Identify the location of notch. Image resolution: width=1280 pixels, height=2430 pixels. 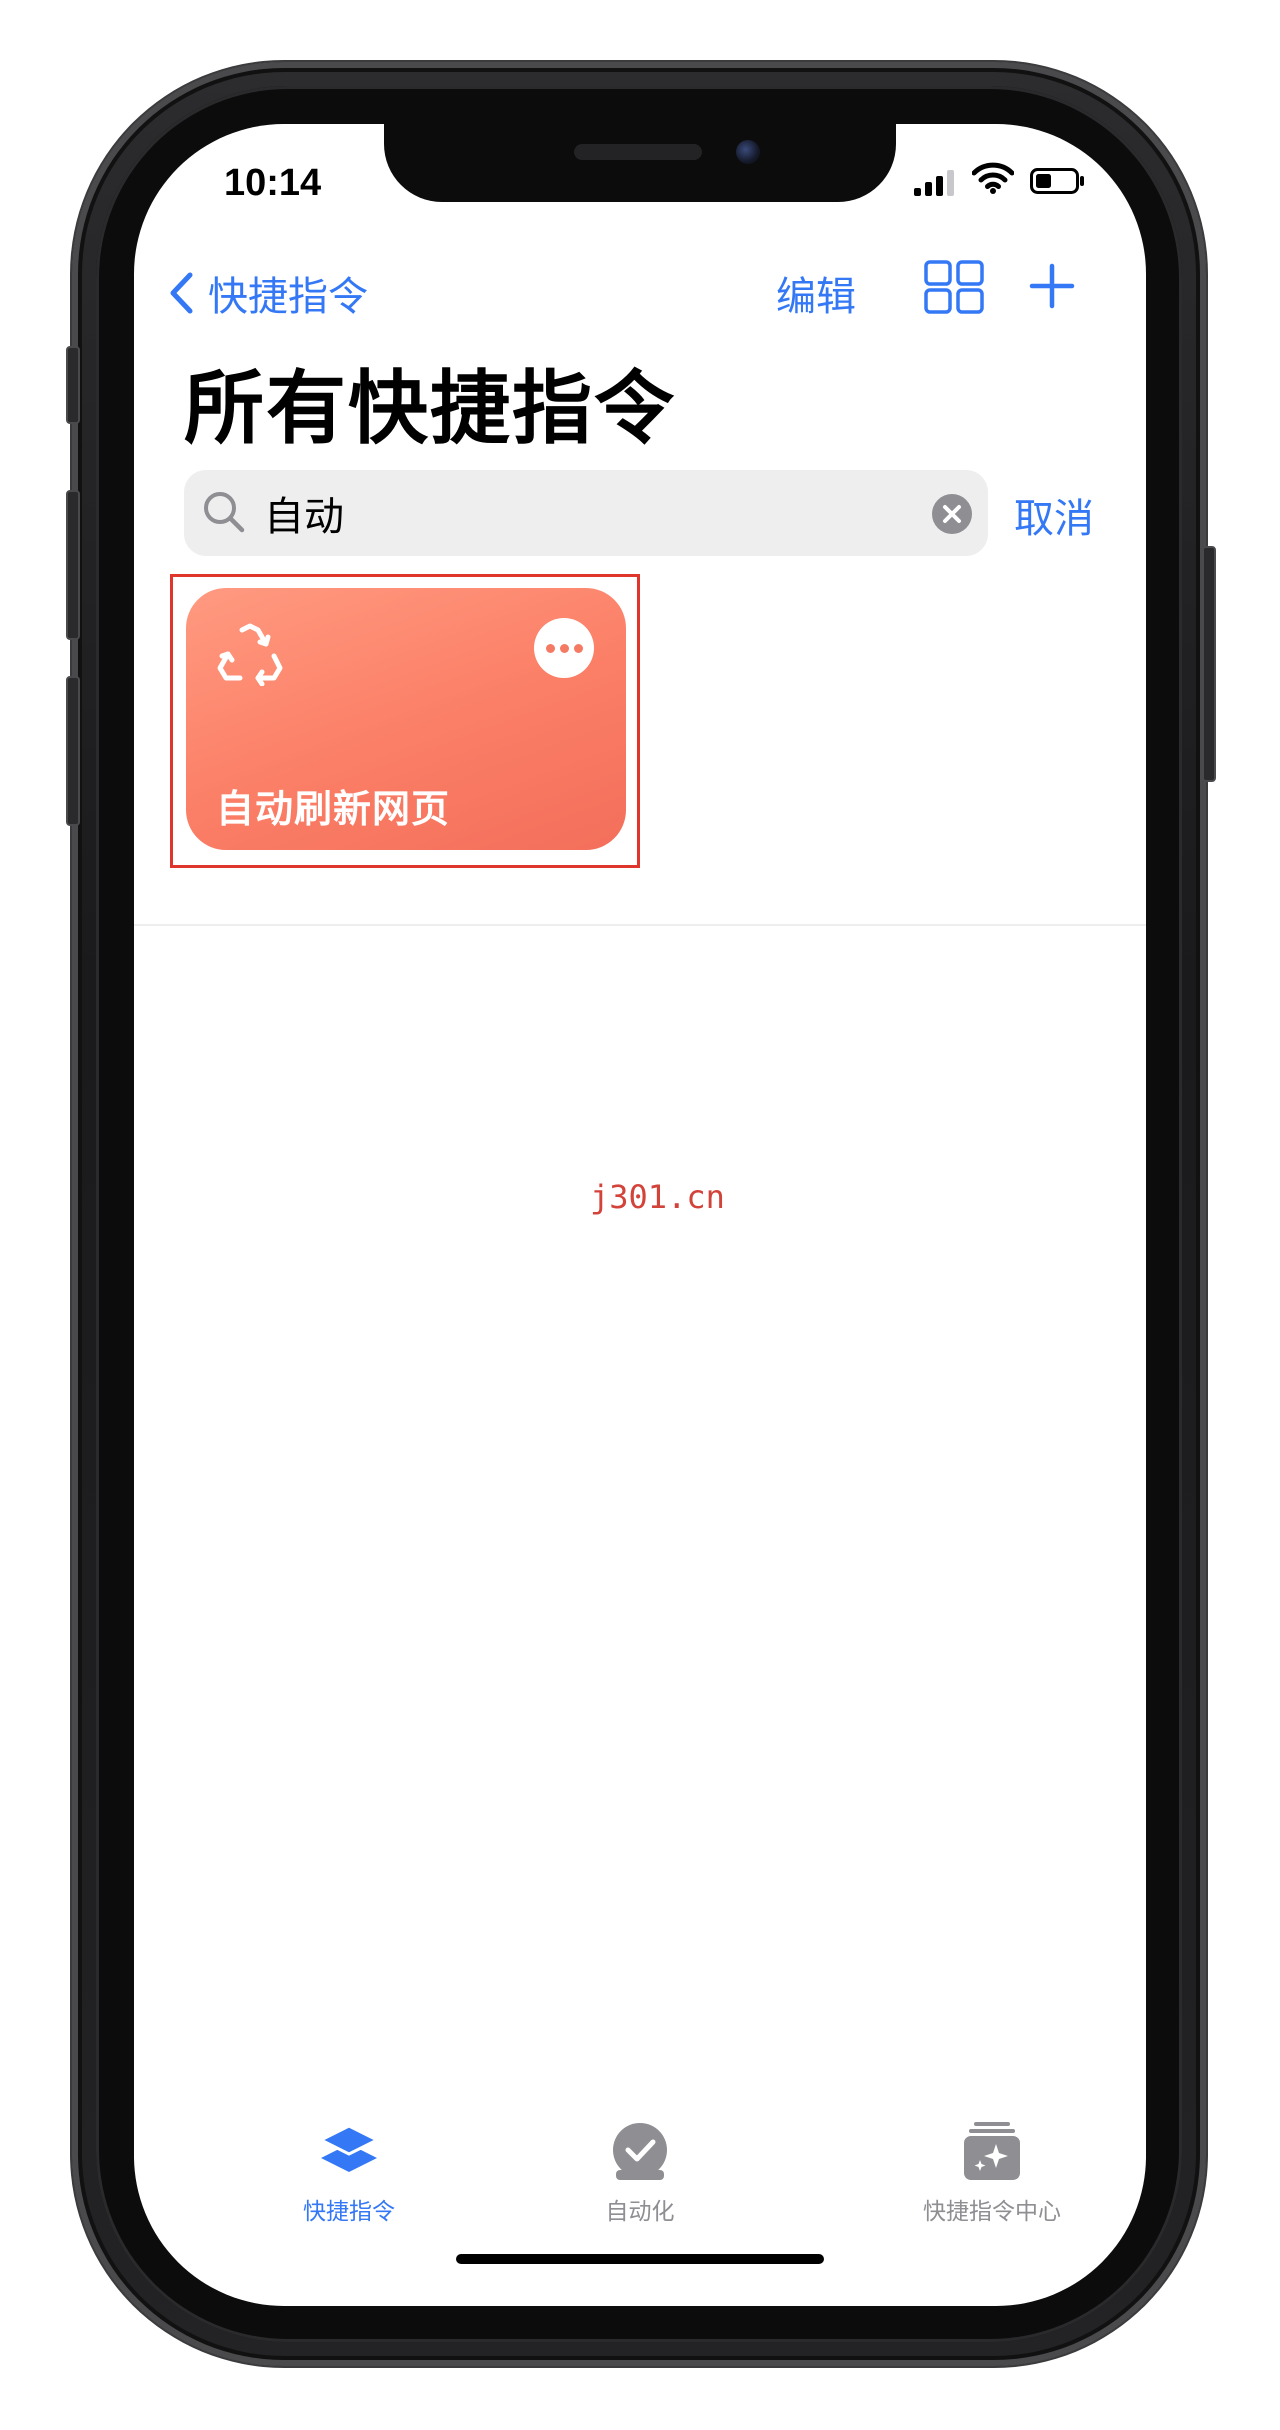
(640, 163).